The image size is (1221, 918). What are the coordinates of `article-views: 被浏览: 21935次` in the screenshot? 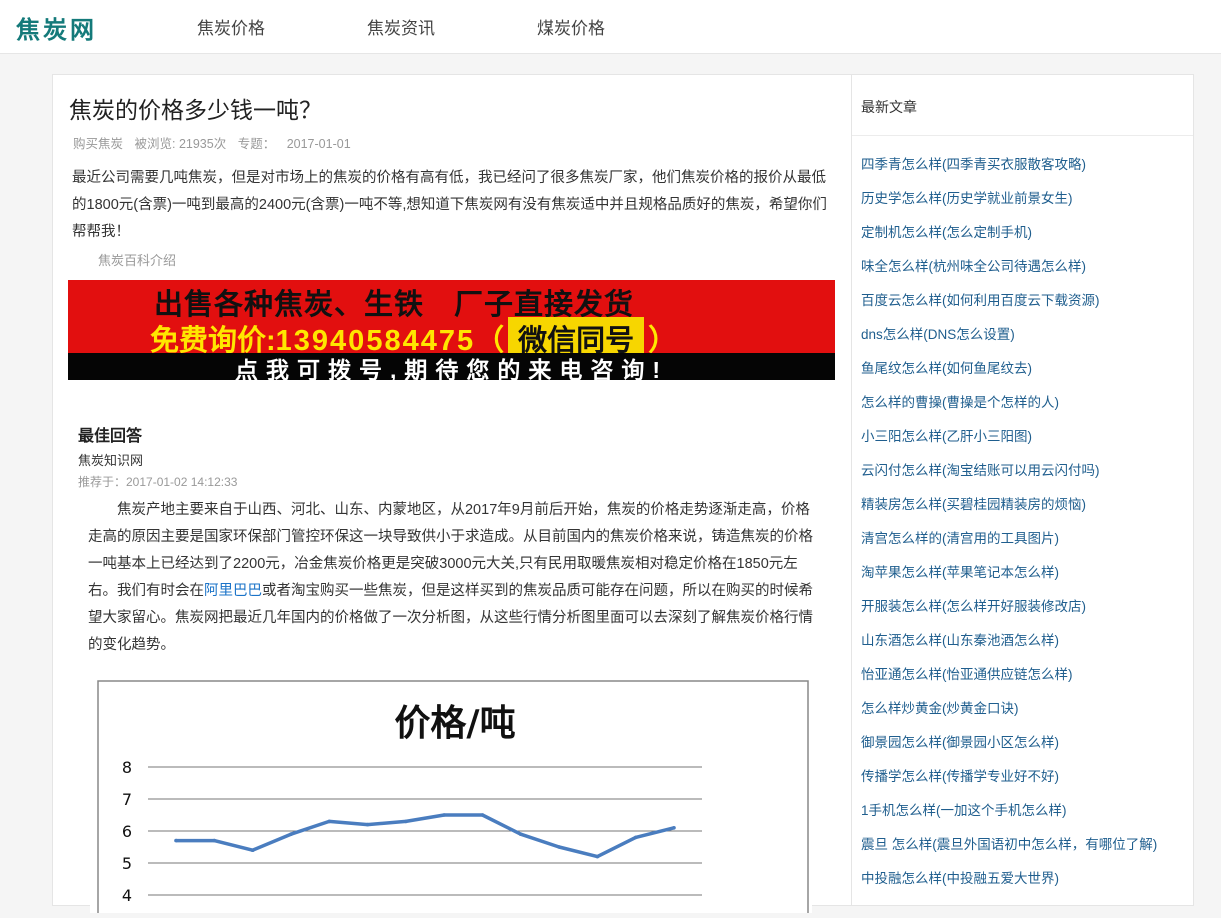 It's located at (180, 144).